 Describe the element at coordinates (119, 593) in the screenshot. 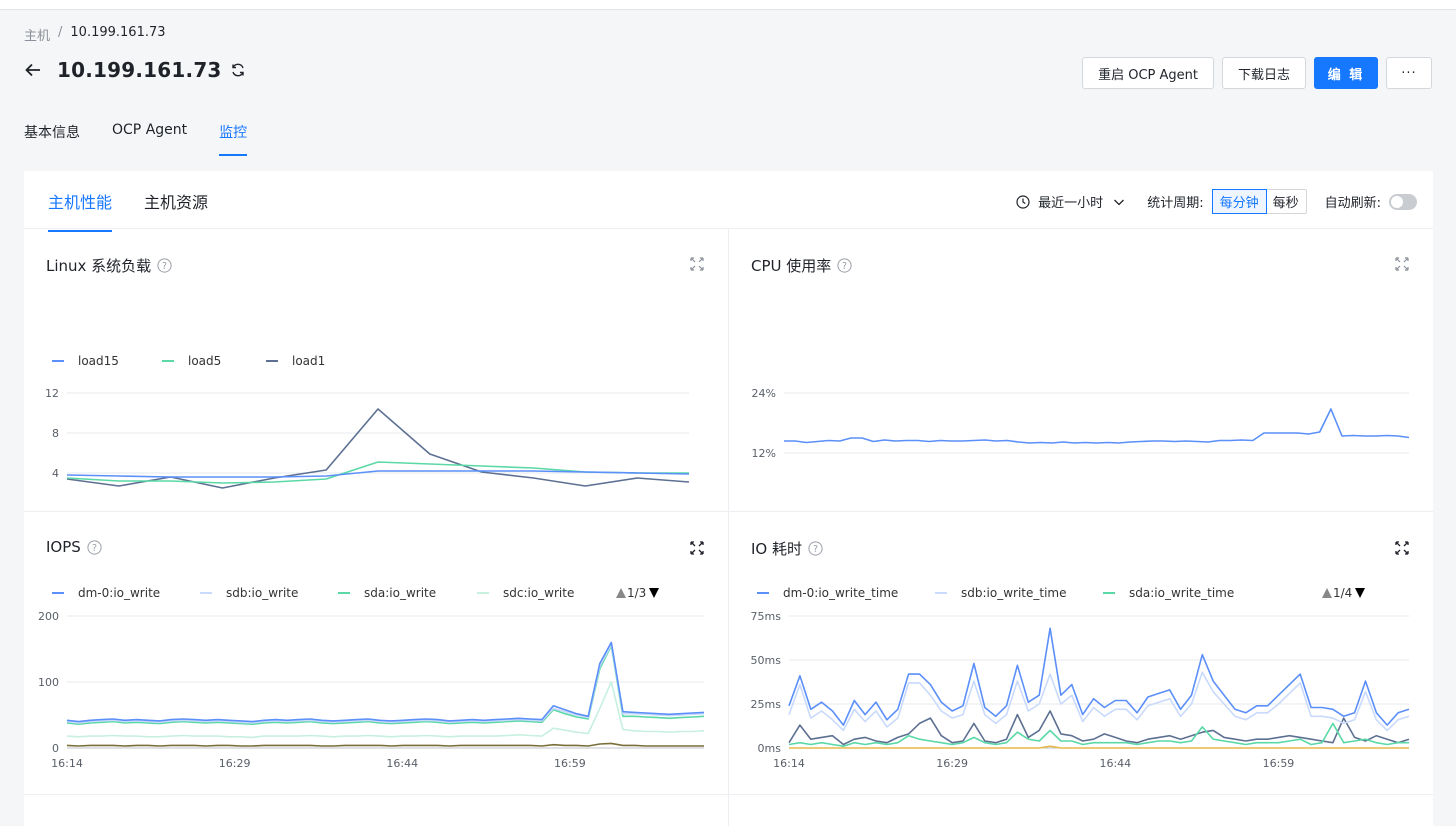

I see `legend-label: dm-0:io_write` at that location.